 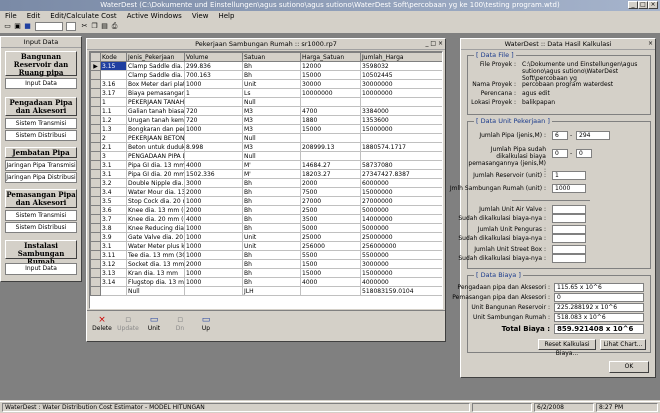 I want to click on cell-harga: 2500, so click(x=330, y=210).